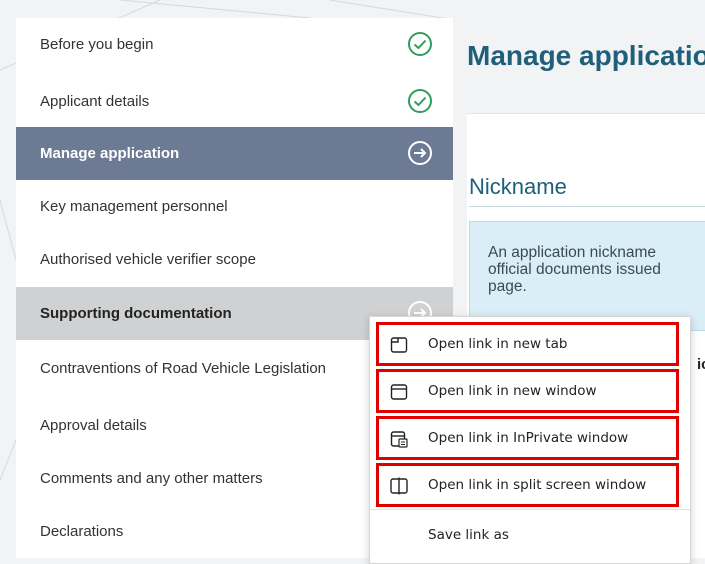  I want to click on sidebar-item-label: Supporting documentation, so click(136, 313).